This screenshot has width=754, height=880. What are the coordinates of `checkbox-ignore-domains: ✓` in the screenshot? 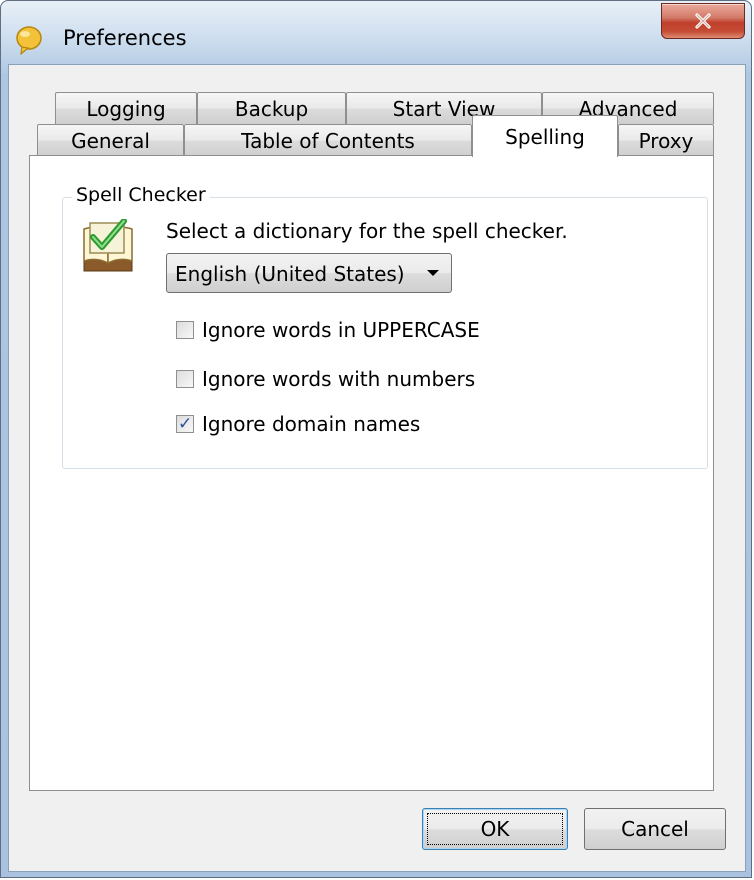 It's located at (185, 424).